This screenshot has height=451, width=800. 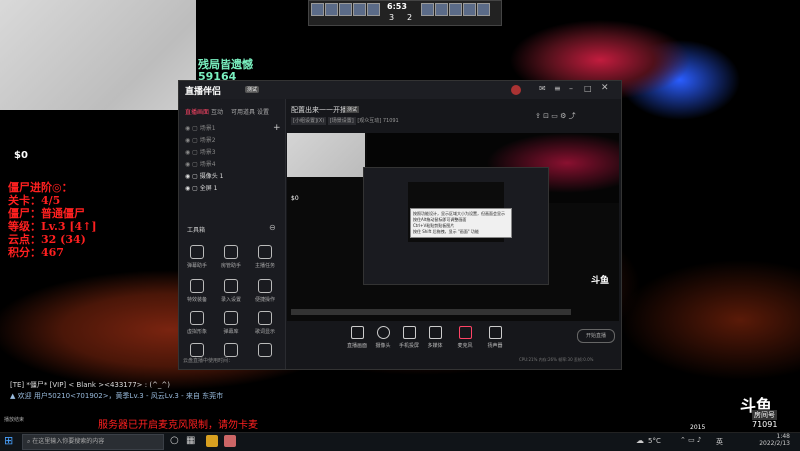 I want to click on scene-item: ◉ ▢ 摄像头 1, so click(x=204, y=177).